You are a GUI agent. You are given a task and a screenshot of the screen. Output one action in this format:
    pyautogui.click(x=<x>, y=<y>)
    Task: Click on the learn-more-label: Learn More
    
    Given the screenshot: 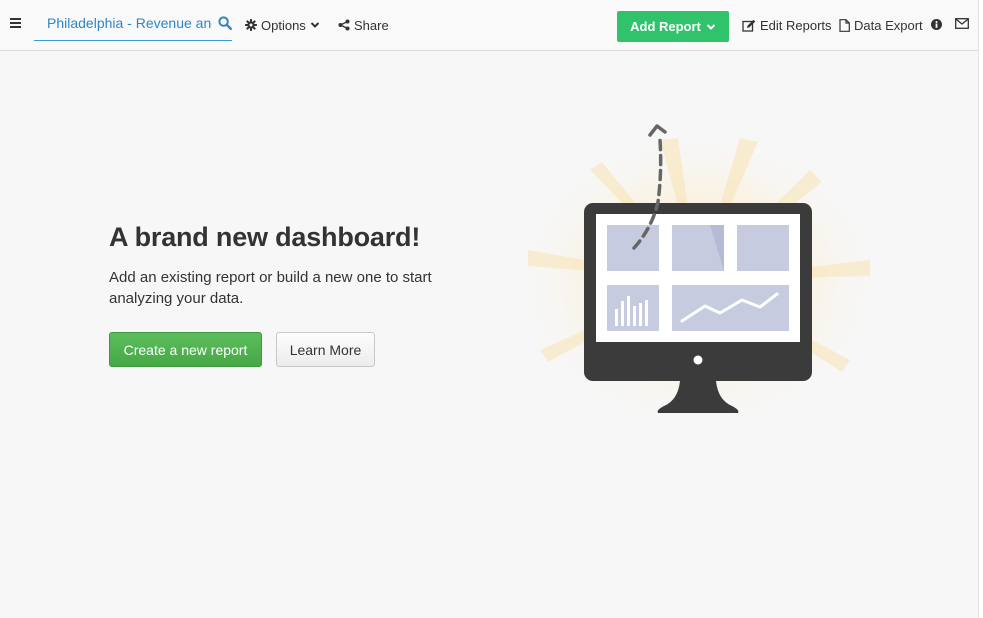 What is the action you would take?
    pyautogui.click(x=325, y=349)
    